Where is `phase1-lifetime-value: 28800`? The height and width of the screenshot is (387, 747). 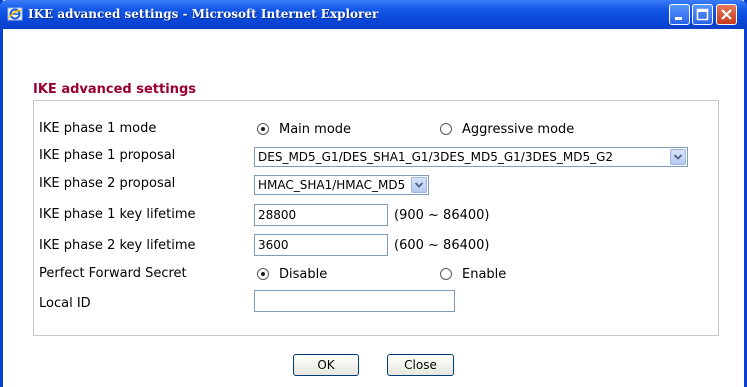 phase1-lifetime-value: 28800 is located at coordinates (277, 215).